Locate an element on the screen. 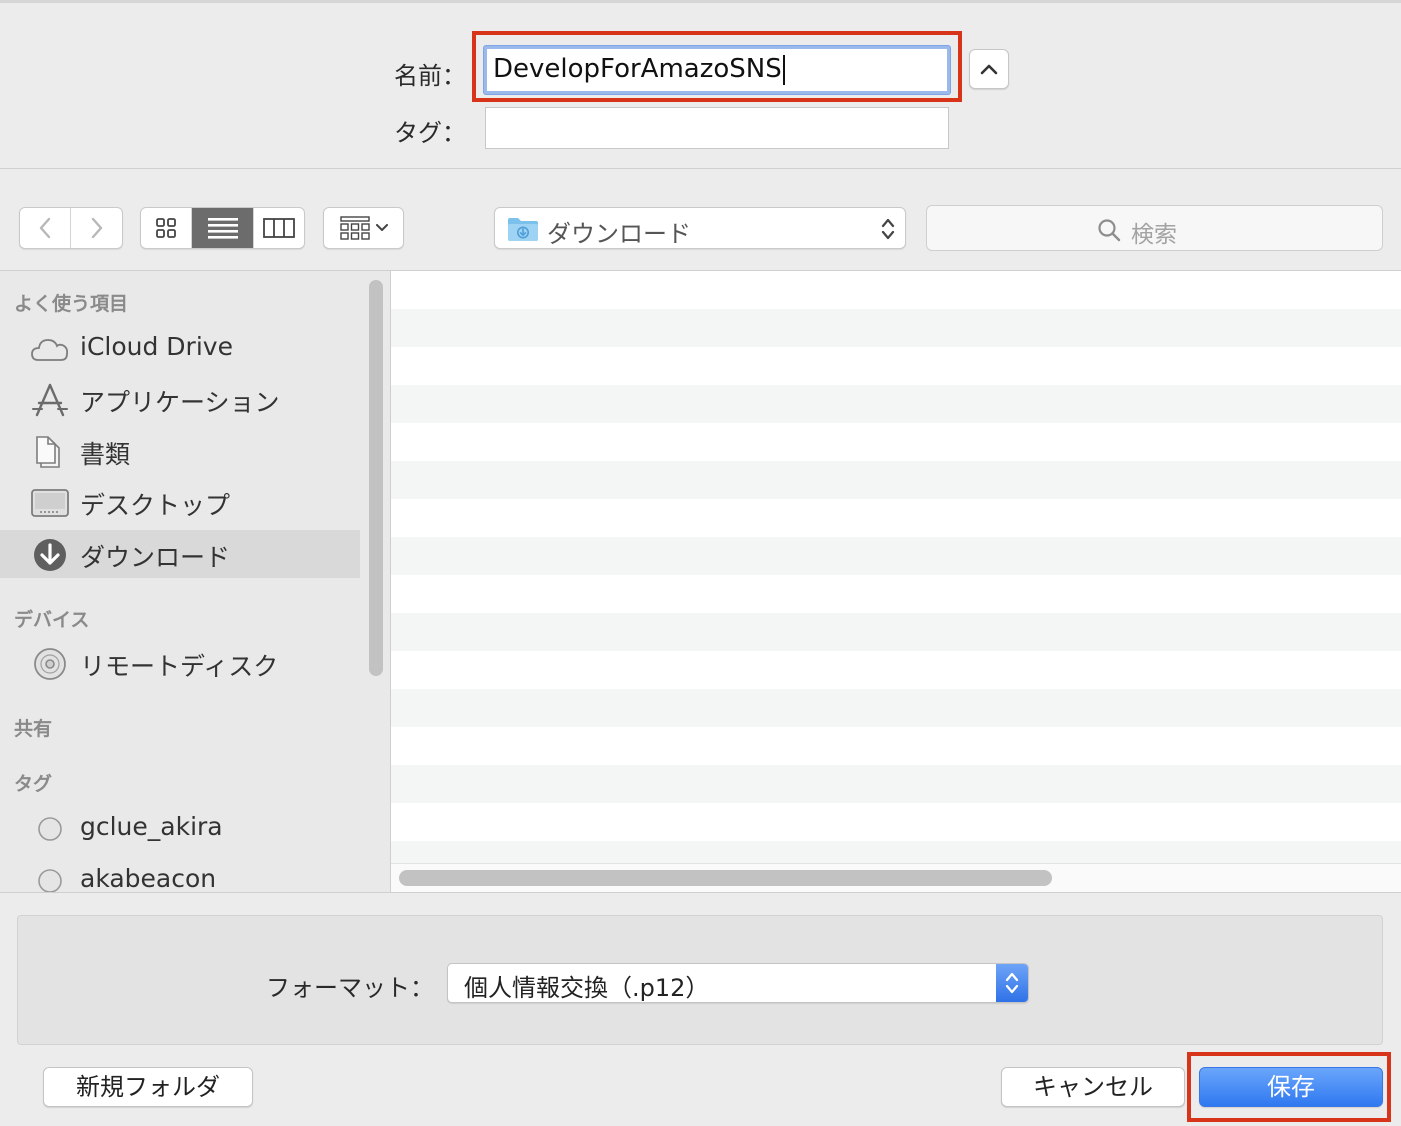 The width and height of the screenshot is (1401, 1126). favorites-header: よく使う項目 is located at coordinates (71, 304).